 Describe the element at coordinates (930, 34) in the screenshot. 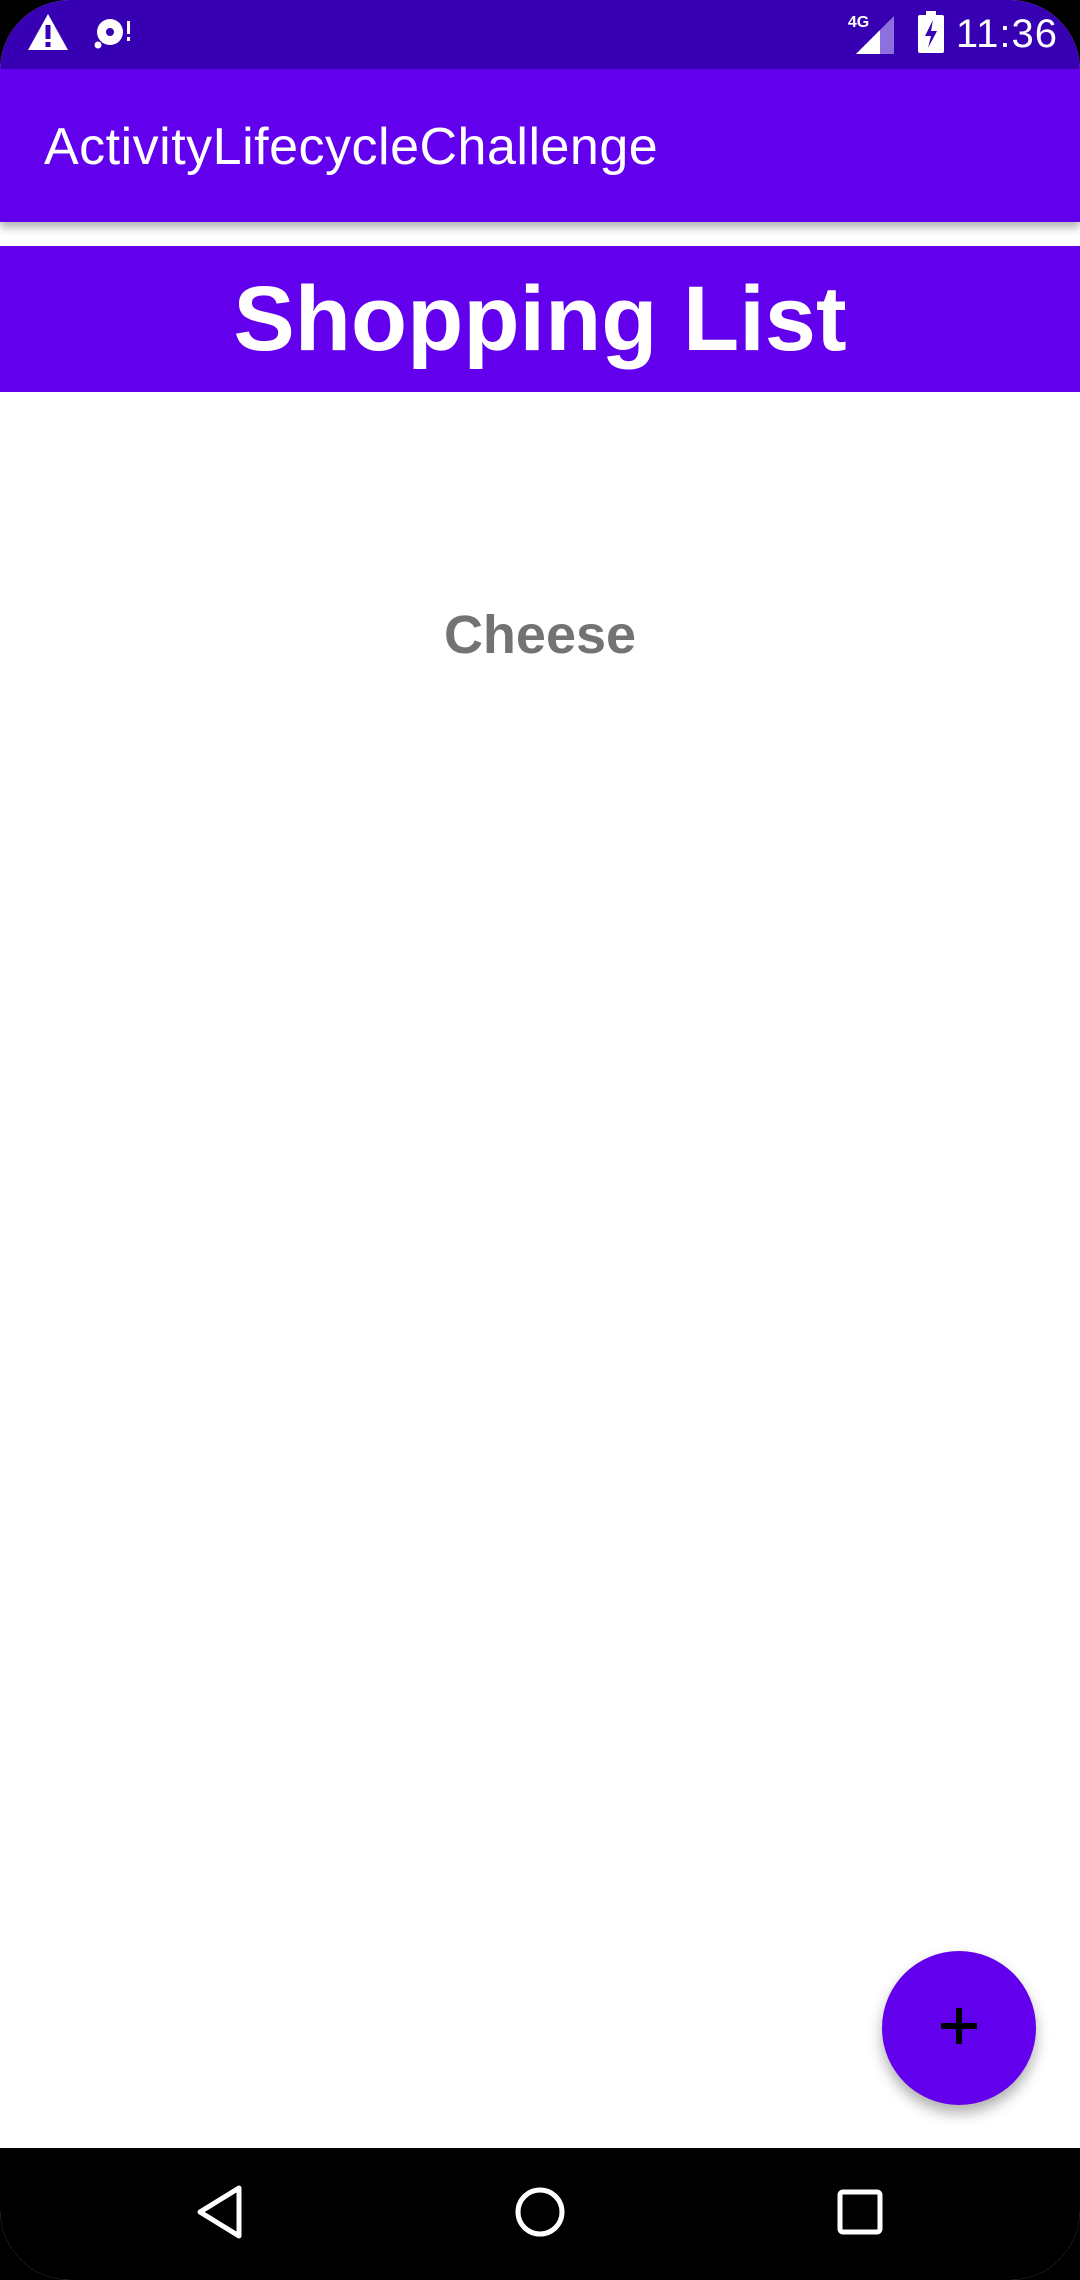

I see `battery-charging-icon` at that location.